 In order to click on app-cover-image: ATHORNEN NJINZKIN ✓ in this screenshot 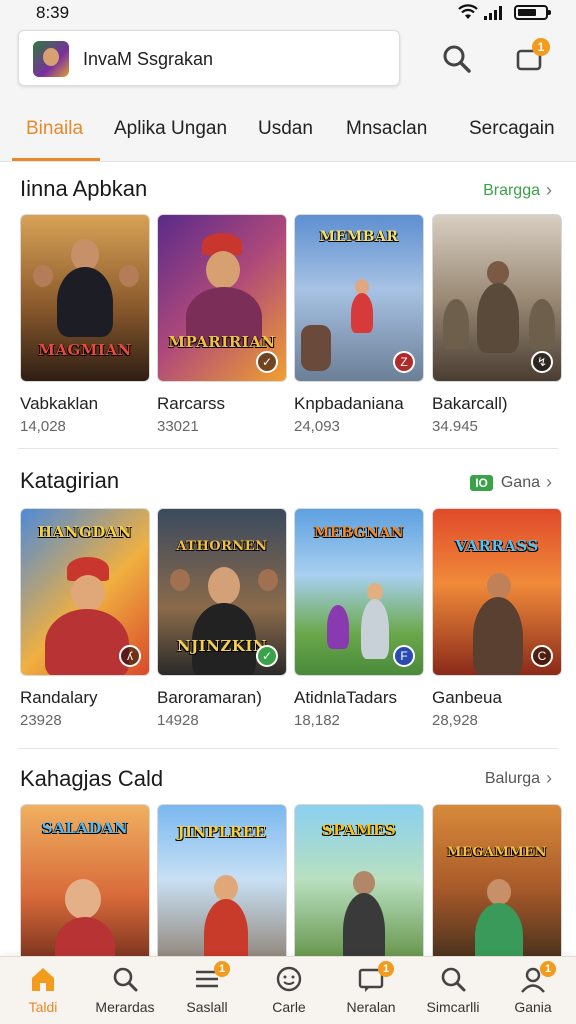, I will do `click(222, 592)`.